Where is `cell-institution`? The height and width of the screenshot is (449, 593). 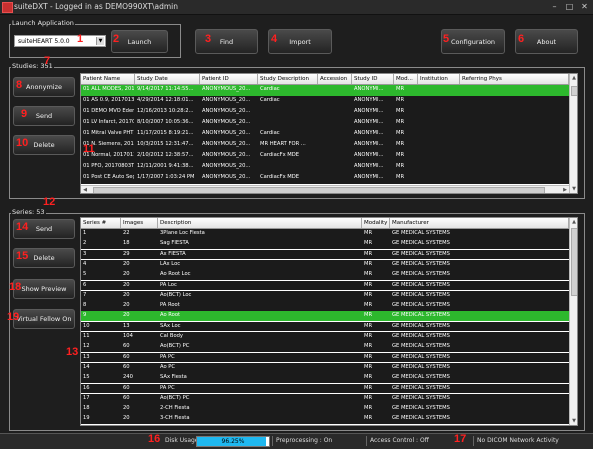
cell-institution is located at coordinates (439, 144).